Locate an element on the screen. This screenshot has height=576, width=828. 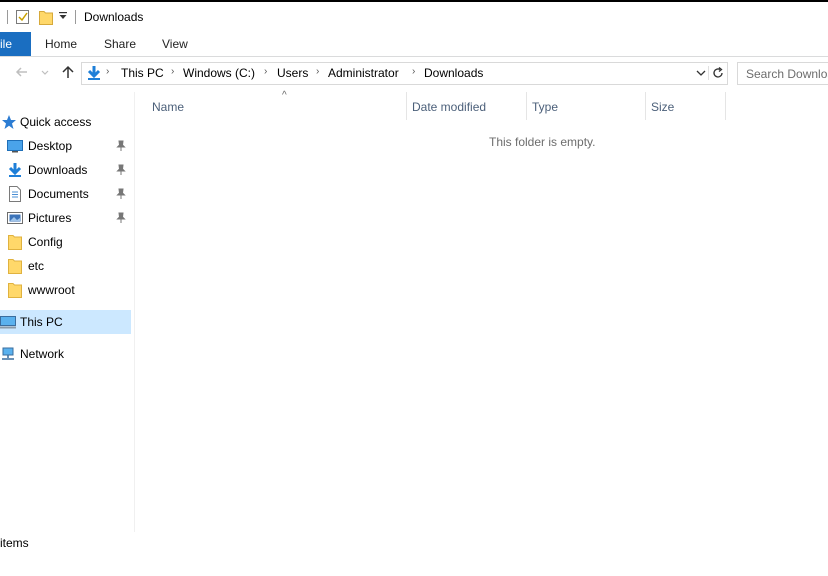
nav-label: Pictures is located at coordinates (50, 218).